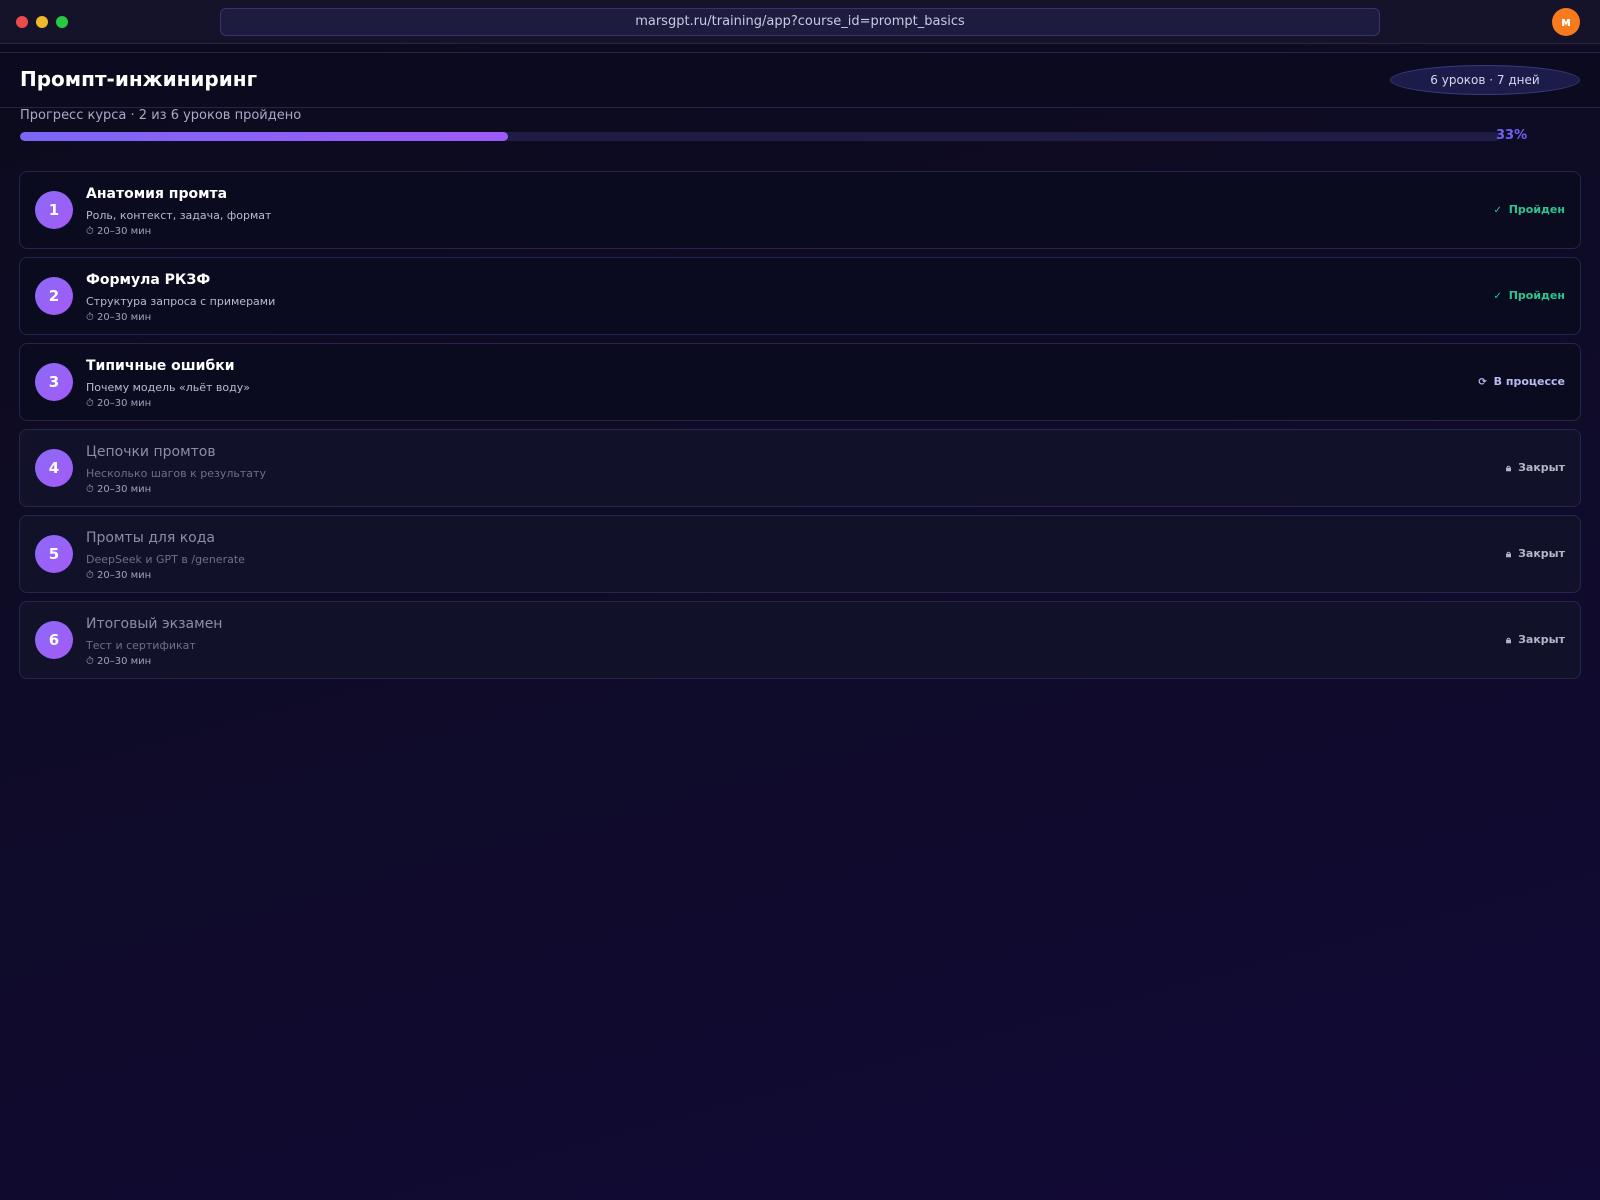 This screenshot has height=1200, width=1600. Describe the element at coordinates (54, 554) in the screenshot. I see `lesson-number-badge: 5` at that location.